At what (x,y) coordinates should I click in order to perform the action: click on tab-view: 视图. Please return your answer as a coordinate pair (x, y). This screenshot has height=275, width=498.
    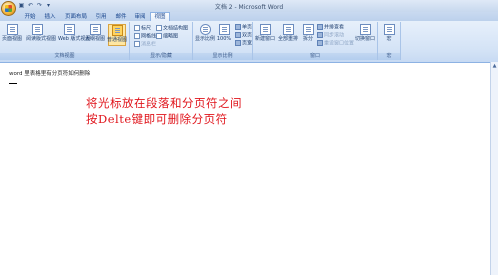
    Looking at the image, I should click on (160, 16).